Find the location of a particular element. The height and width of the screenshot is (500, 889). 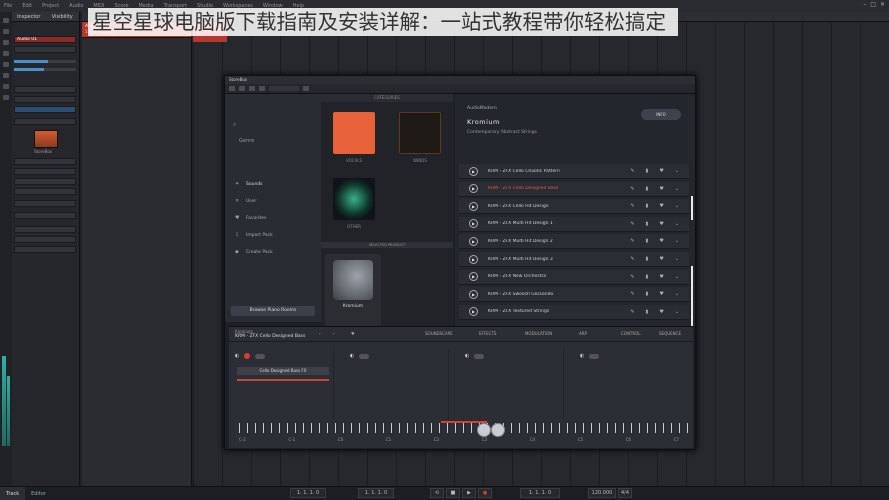

preset-row: ▶ KRM - ZFX Cello Hit Design ✎ ▮ ♥ ⌄ is located at coordinates (574, 207).